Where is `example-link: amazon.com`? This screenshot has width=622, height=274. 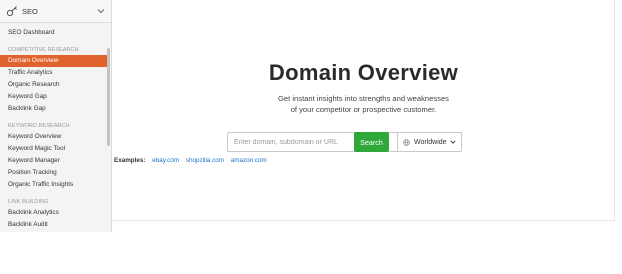 example-link: amazon.com is located at coordinates (249, 160).